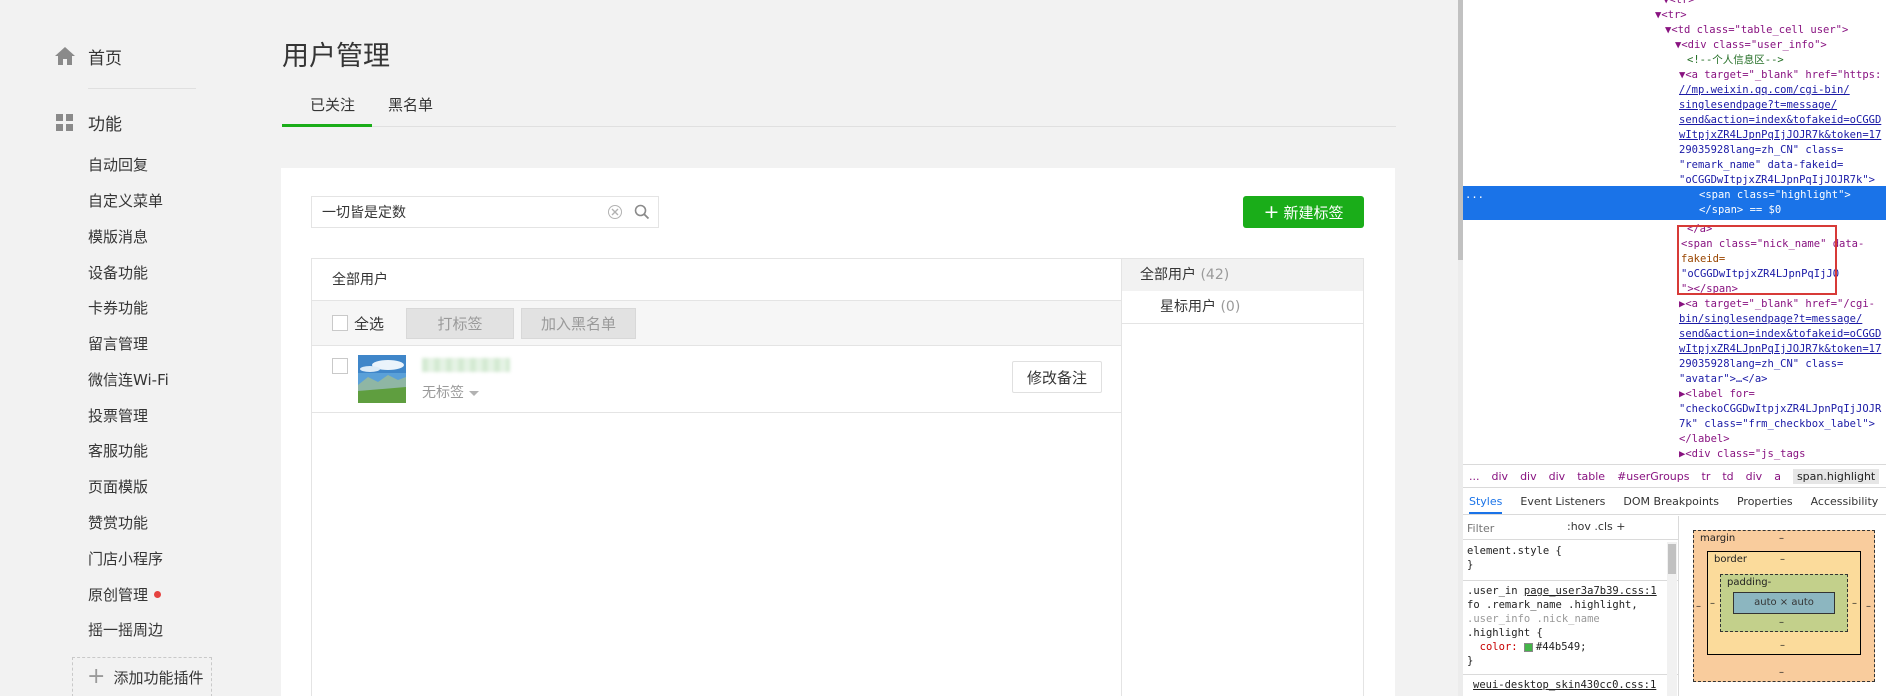 The width and height of the screenshot is (1886, 696). I want to click on sidebar-item-comments: 留言管理, so click(118, 344).